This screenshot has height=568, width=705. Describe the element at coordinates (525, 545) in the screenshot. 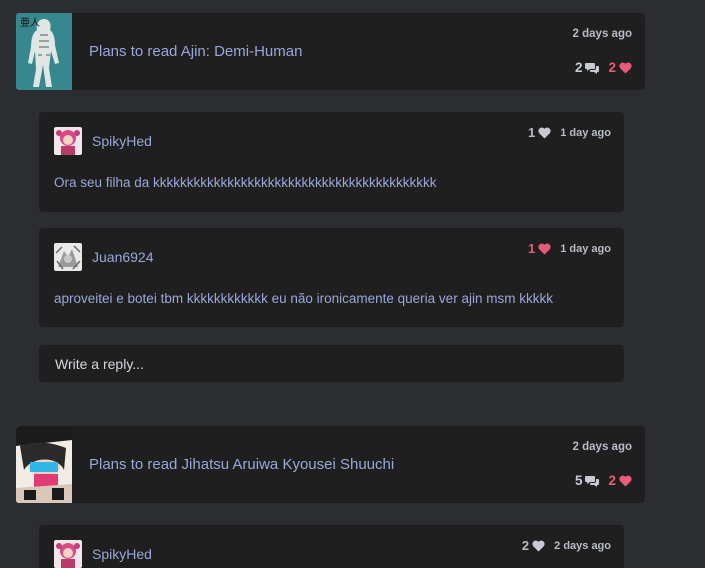

I see `reply-like-count: 2` at that location.